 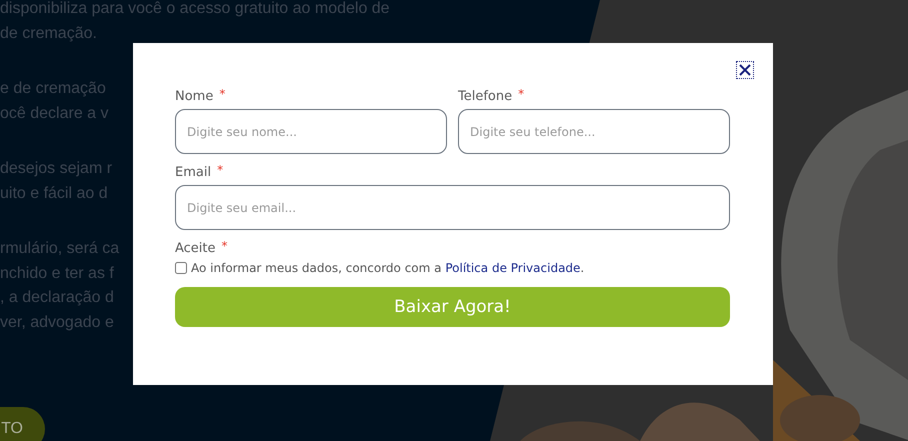 I want to click on paragraph-line: de cremação., so click(x=48, y=34).